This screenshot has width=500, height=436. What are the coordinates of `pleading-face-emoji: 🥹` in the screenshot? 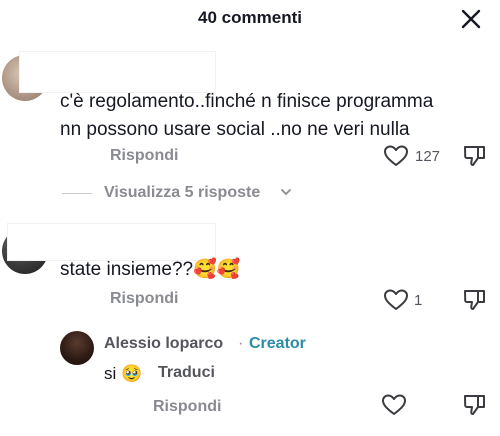 It's located at (132, 373).